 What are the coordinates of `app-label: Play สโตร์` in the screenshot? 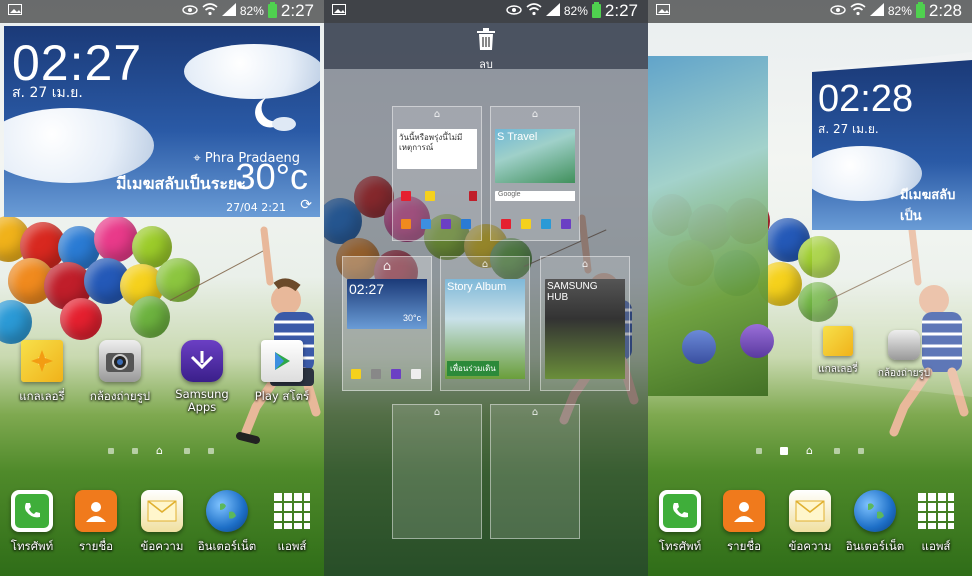 It's located at (282, 396).